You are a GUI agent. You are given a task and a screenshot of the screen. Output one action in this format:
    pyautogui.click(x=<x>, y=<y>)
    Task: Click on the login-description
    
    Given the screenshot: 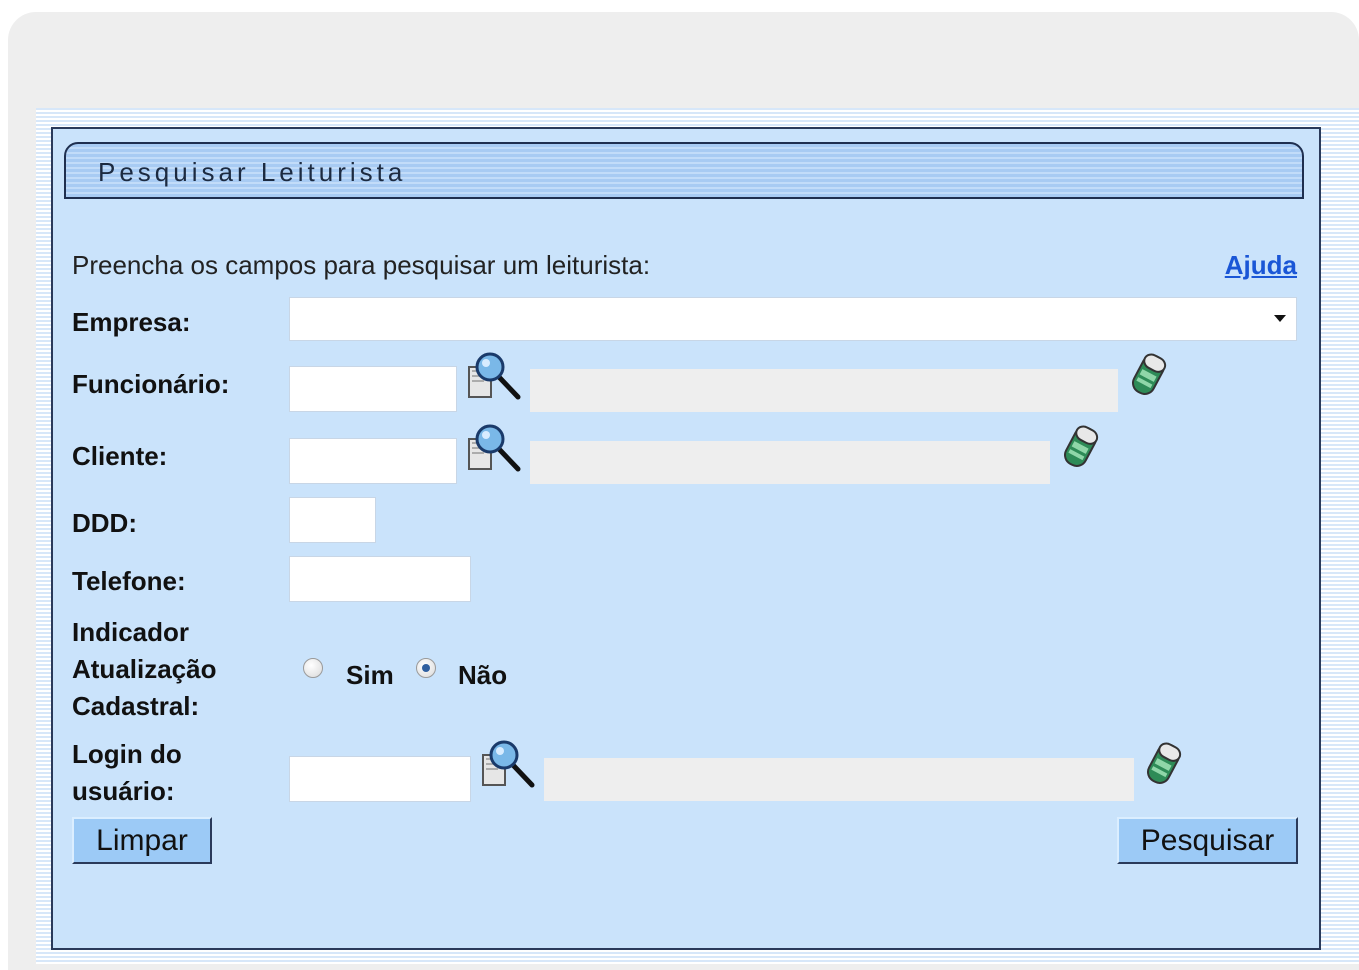 What is the action you would take?
    pyautogui.click(x=839, y=779)
    